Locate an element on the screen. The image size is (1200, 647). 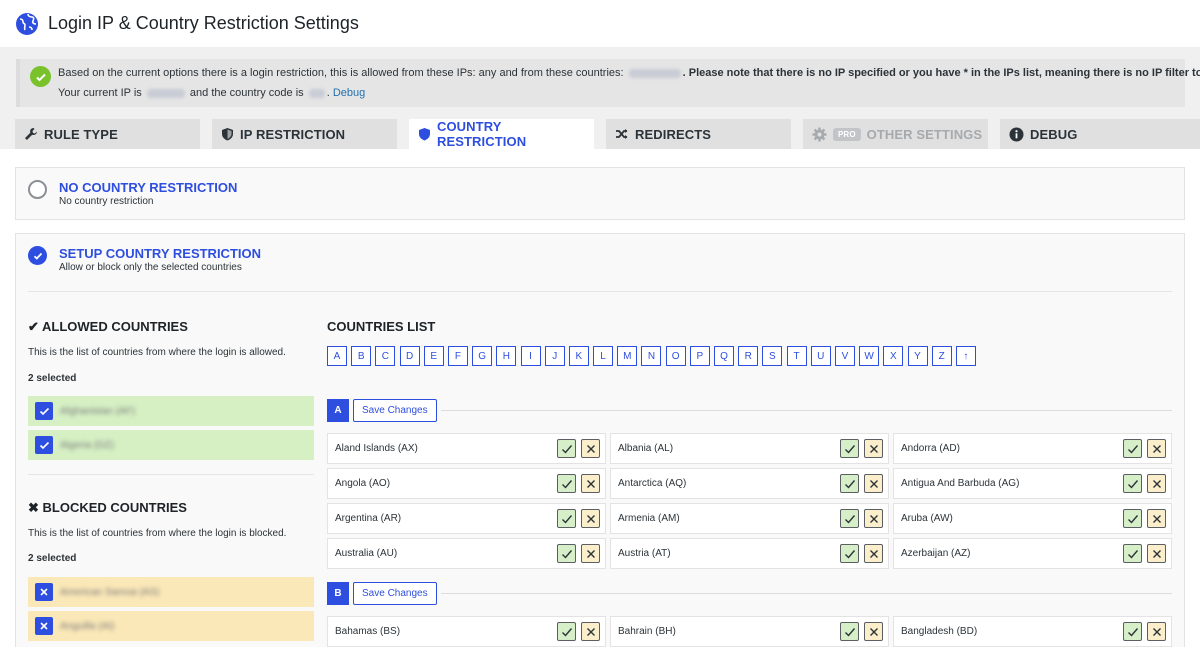
radio-unchecked is located at coordinates (37, 189).